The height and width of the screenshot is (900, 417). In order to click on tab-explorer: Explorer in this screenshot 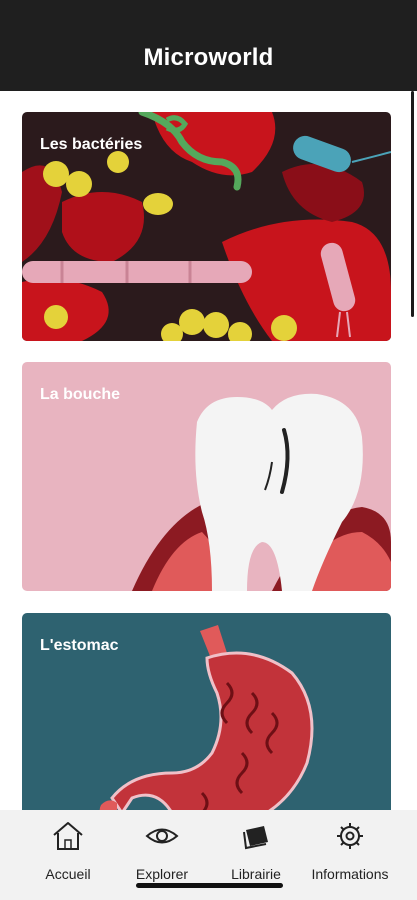, I will do `click(162, 851)`.